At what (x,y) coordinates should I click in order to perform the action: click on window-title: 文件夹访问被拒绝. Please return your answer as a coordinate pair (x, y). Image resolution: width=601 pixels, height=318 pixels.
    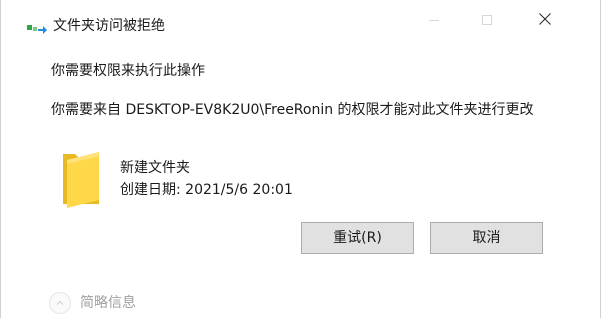
    Looking at the image, I should click on (109, 26).